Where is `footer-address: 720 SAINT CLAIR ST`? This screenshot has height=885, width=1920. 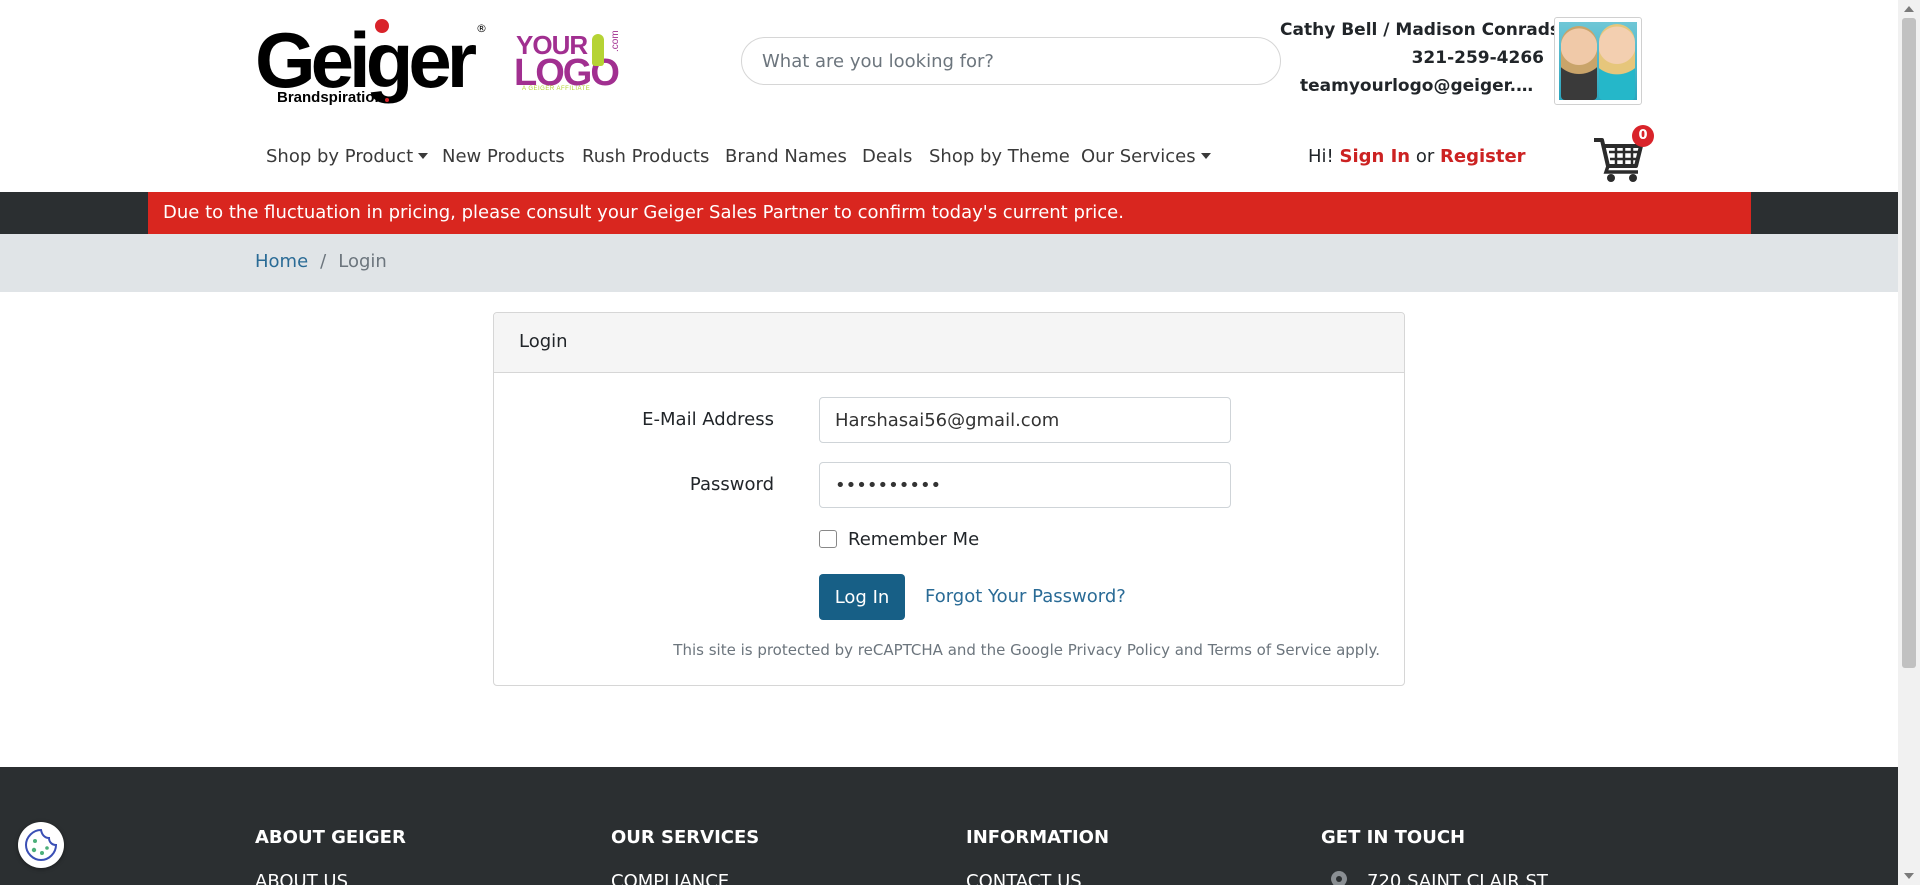
footer-address: 720 SAINT CLAIR ST is located at coordinates (1457, 878).